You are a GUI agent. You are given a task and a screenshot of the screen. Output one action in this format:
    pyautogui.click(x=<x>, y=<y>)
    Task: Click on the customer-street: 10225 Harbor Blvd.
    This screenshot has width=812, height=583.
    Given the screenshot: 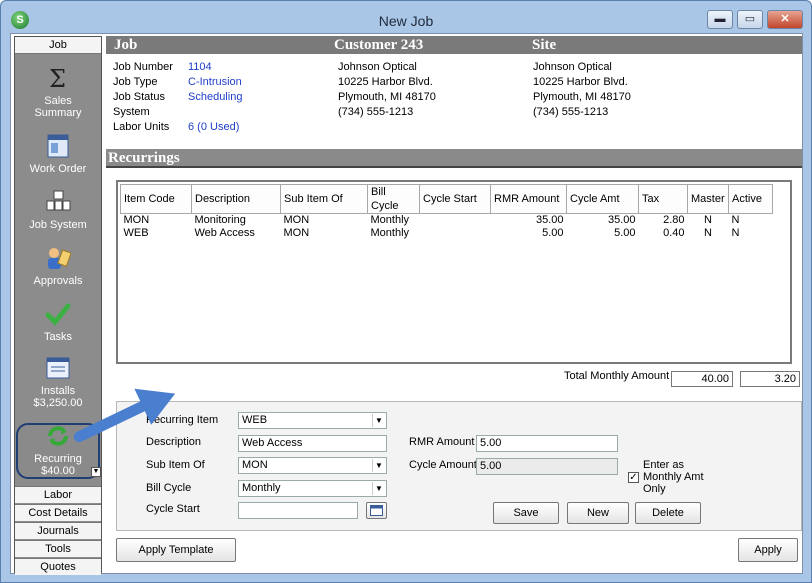 What is the action you would take?
    pyautogui.click(x=385, y=82)
    